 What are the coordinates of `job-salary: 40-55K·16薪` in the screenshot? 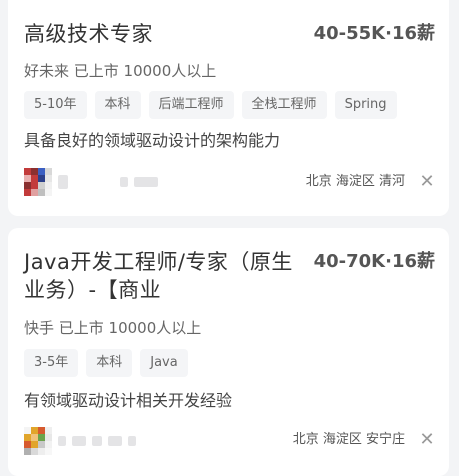 It's located at (374, 33).